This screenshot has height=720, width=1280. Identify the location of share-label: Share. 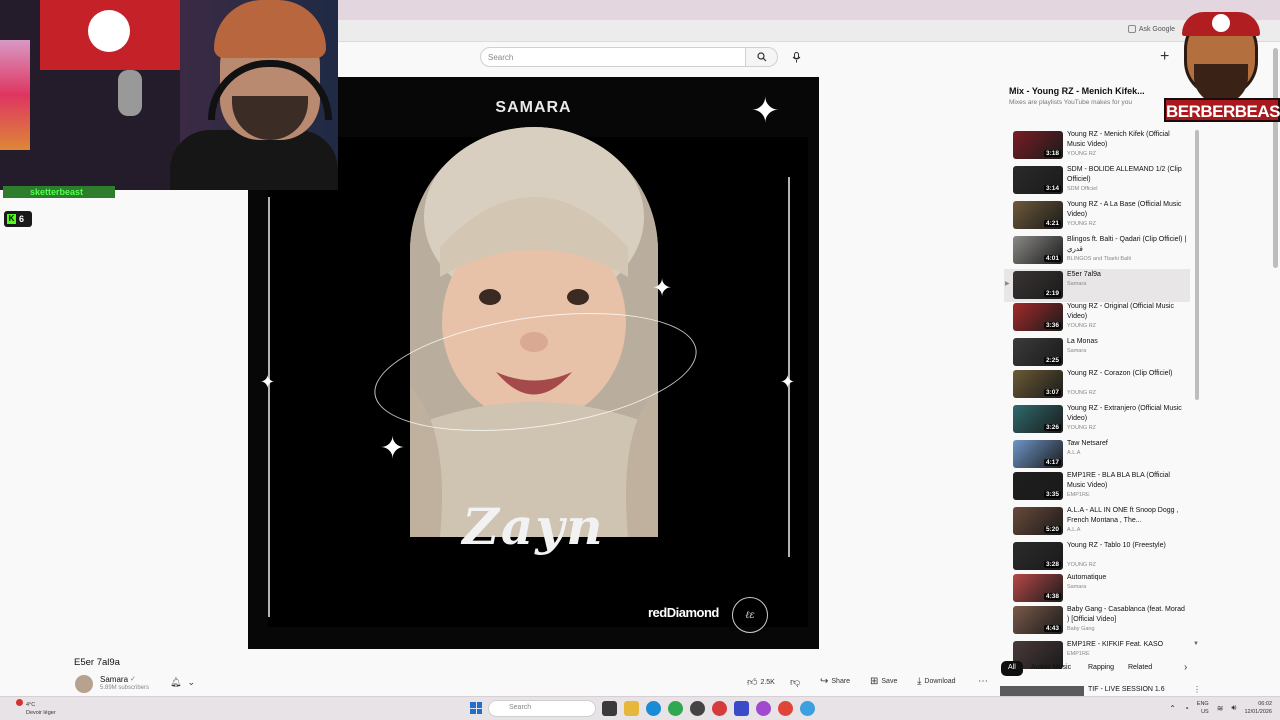
(841, 681).